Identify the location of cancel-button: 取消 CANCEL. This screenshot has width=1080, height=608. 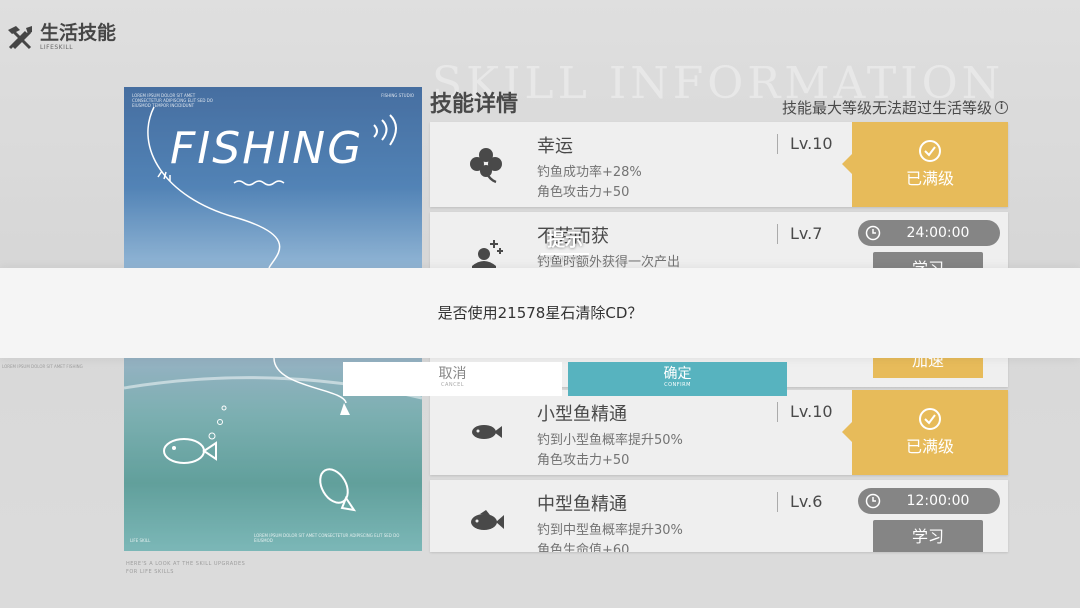
(452, 379).